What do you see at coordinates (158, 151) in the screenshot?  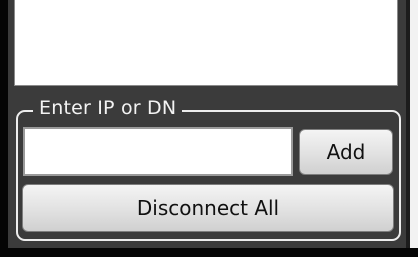 I see `ip-input` at bounding box center [158, 151].